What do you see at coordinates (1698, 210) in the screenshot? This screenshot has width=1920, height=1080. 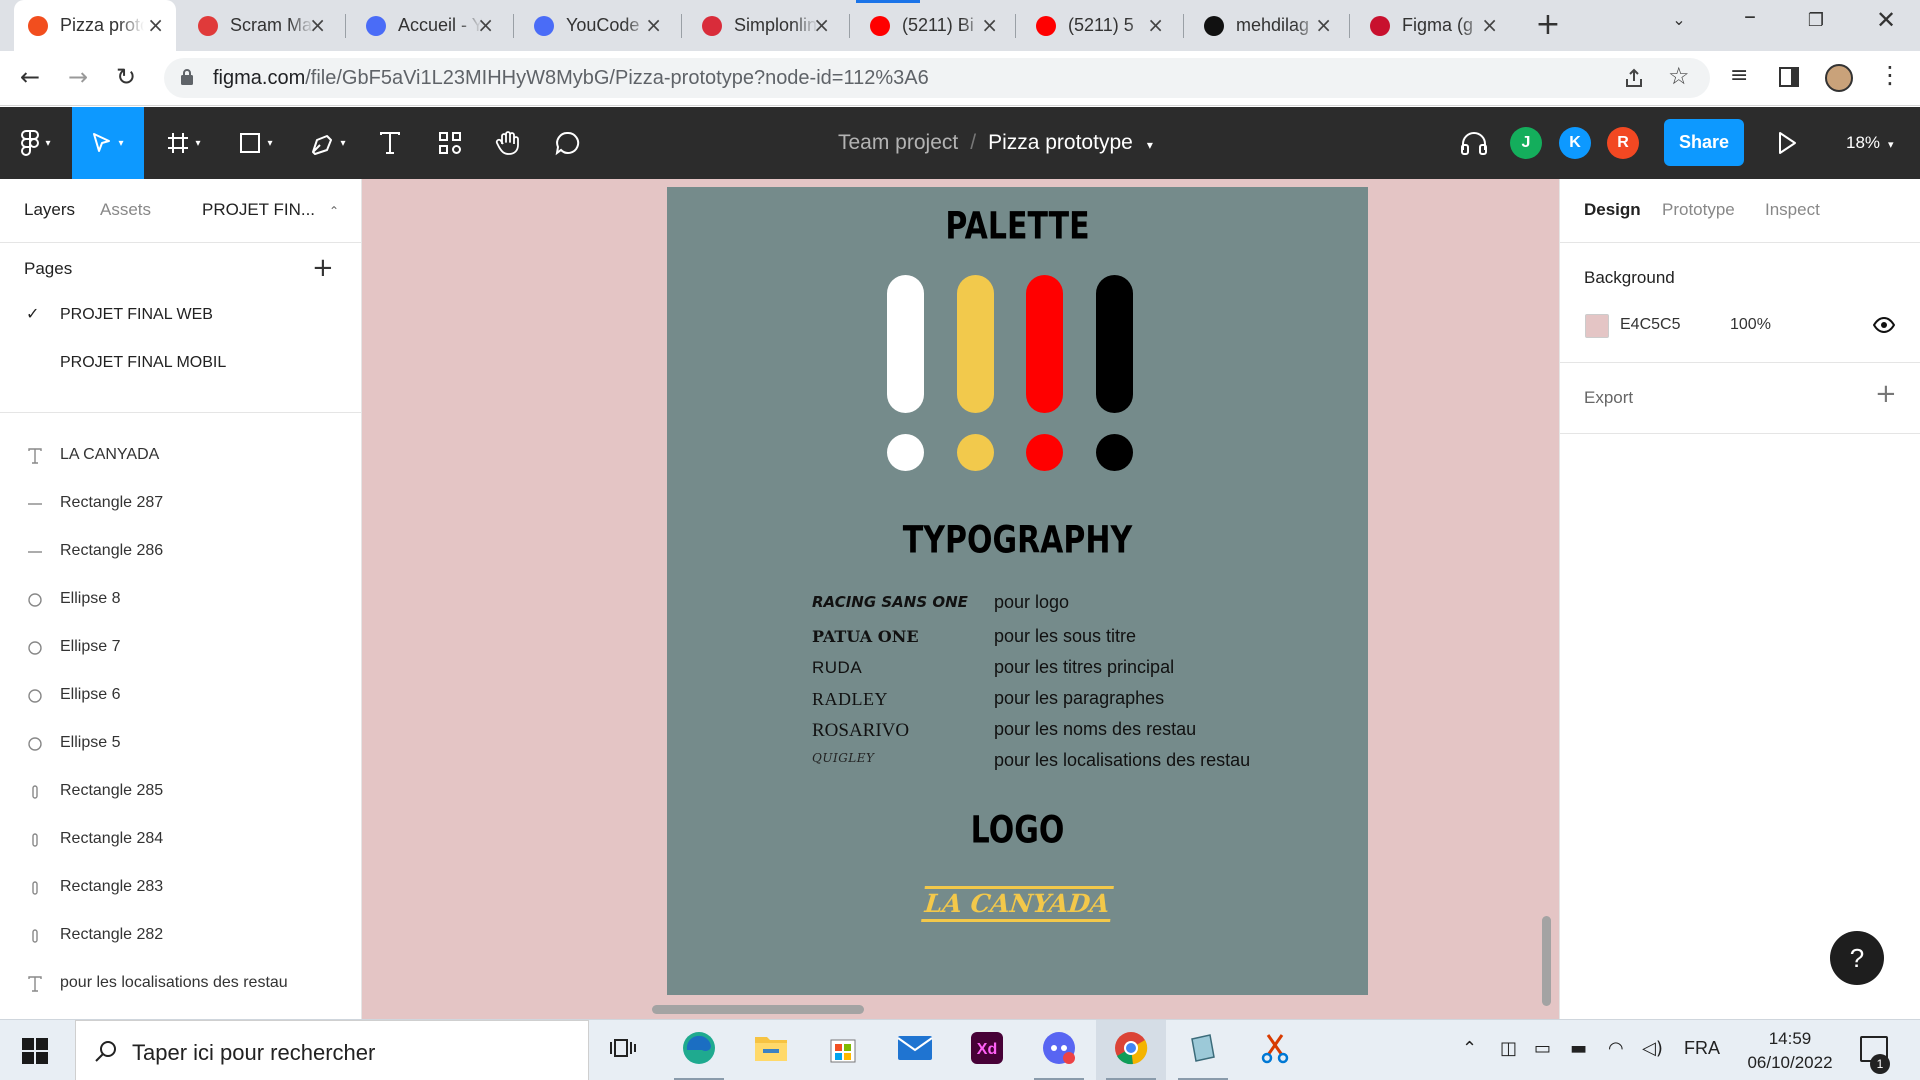 I see `tab-prototype: Prototype` at bounding box center [1698, 210].